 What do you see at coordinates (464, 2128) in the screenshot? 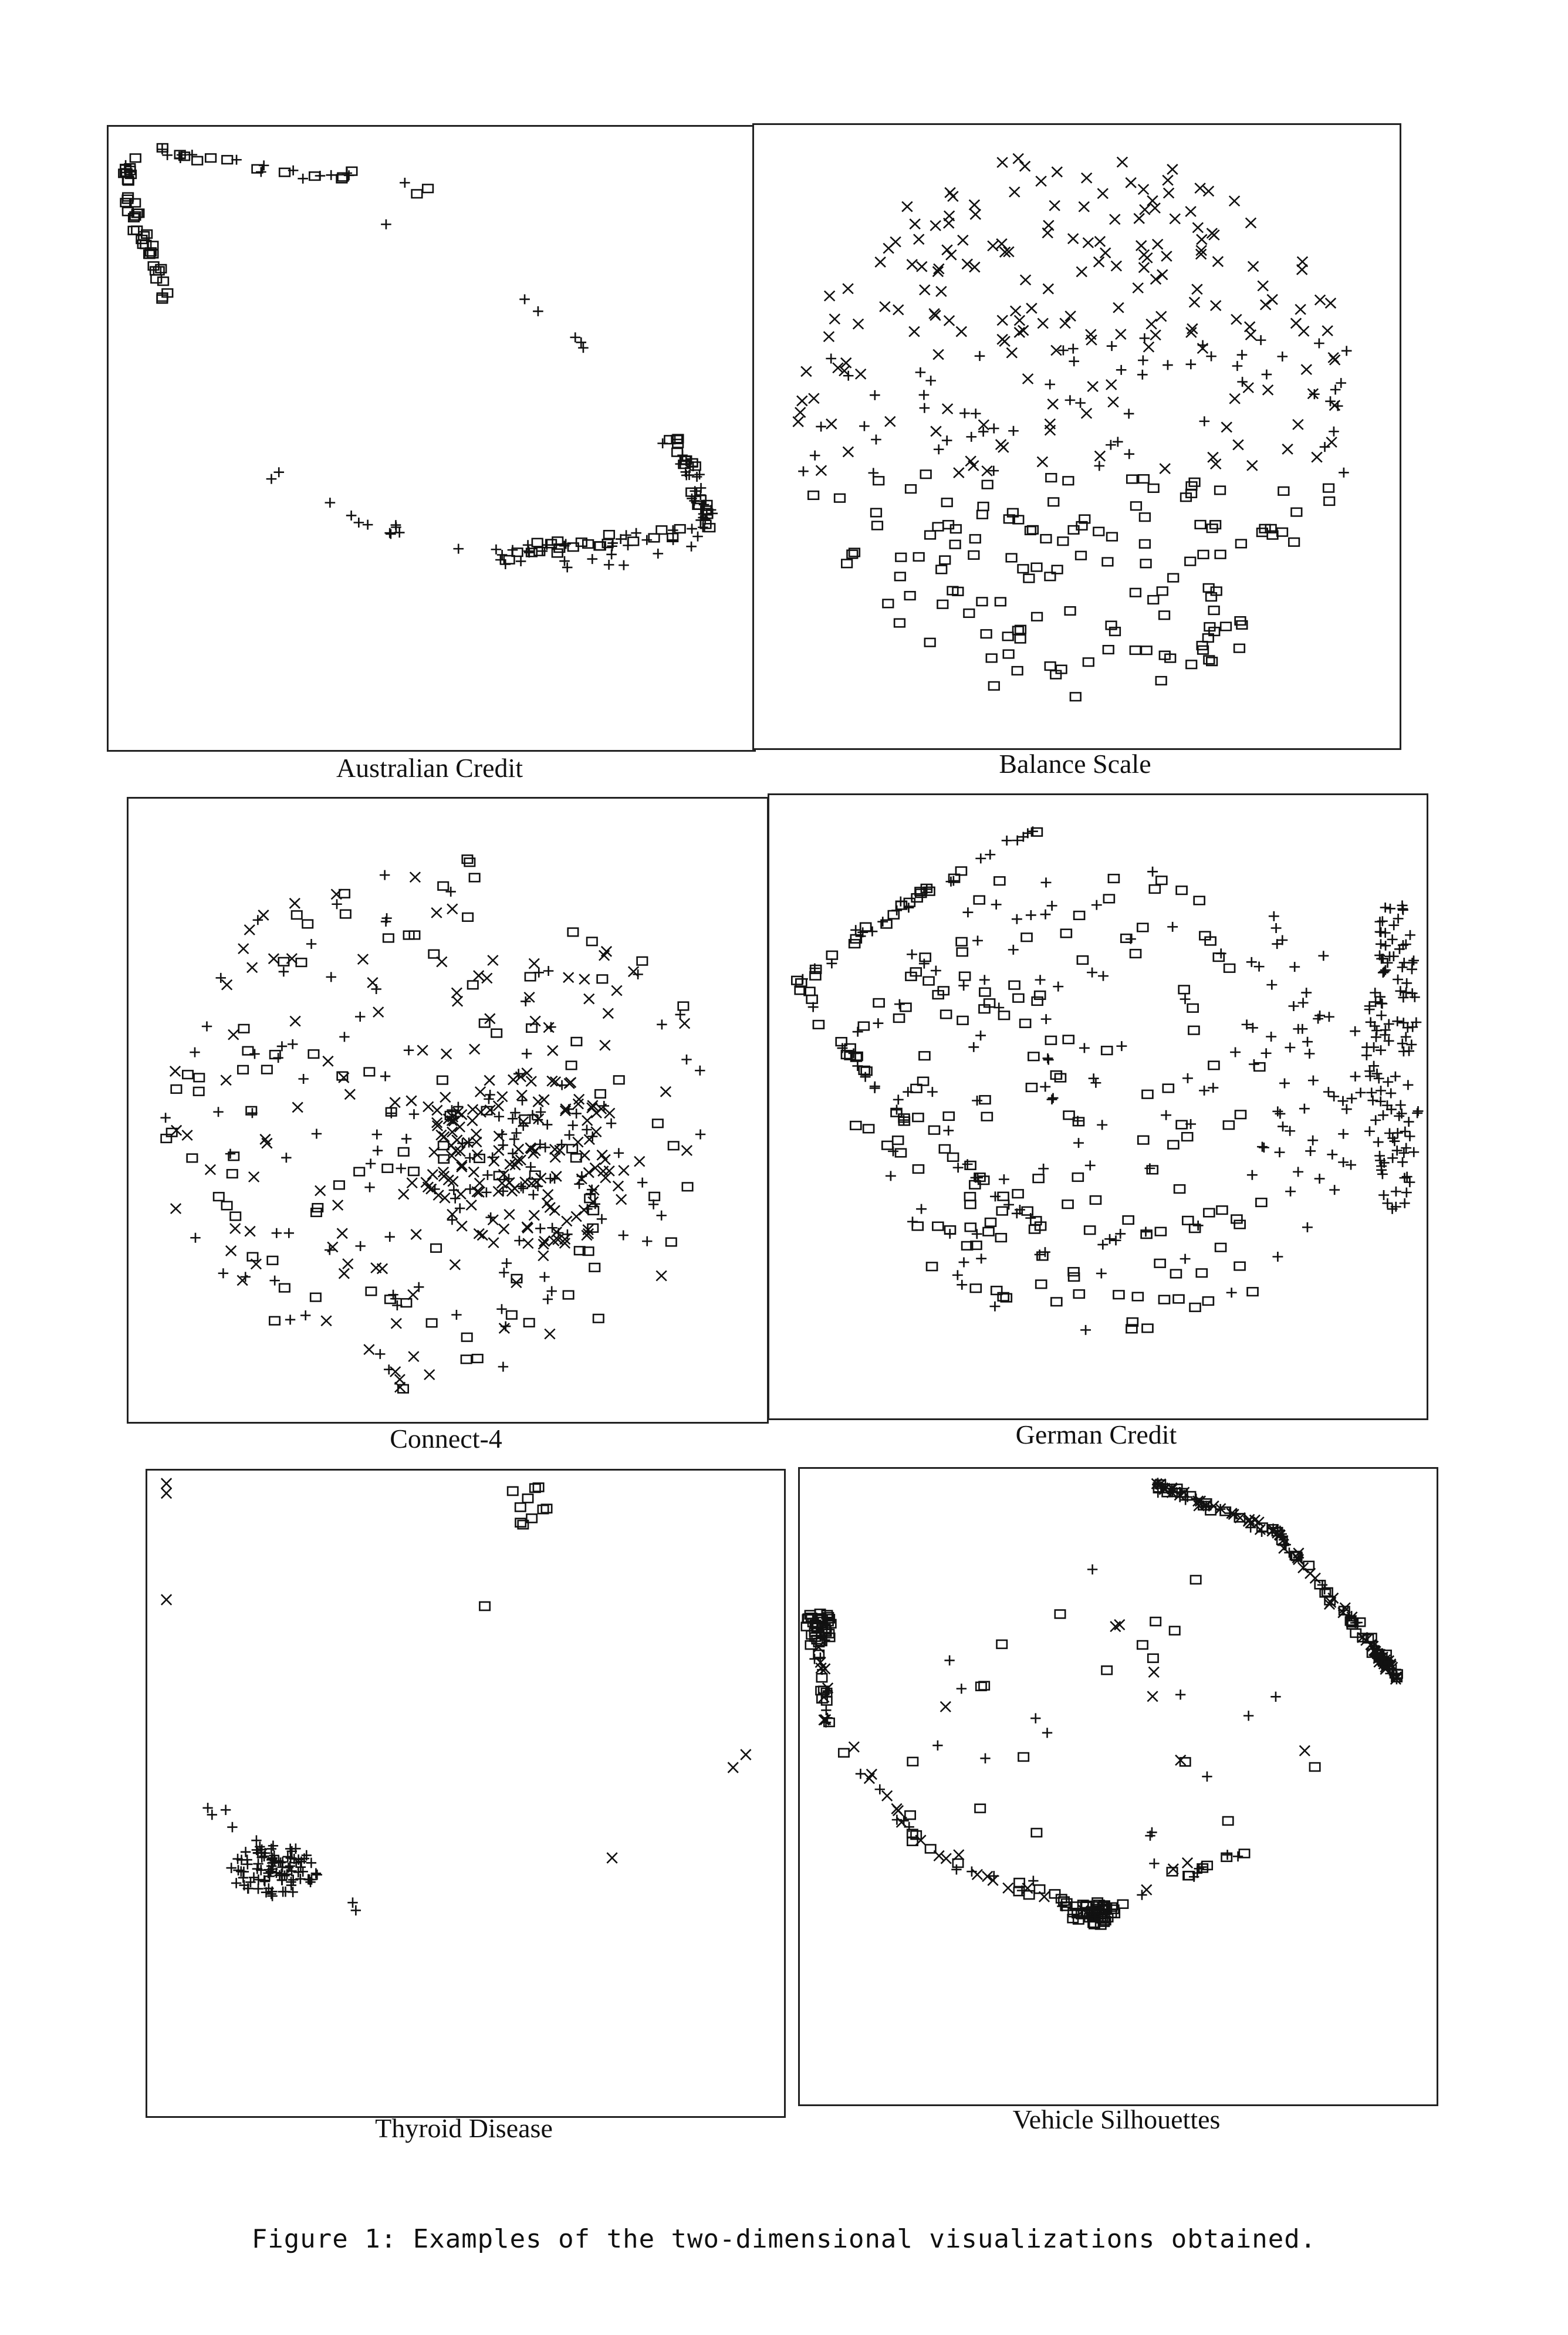
I see `panel-label: Thyroid Disease` at bounding box center [464, 2128].